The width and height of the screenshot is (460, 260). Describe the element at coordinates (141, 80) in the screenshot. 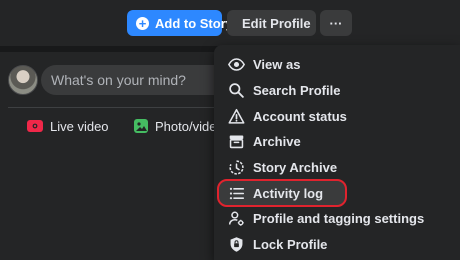

I see `status-input: What's on your mind?` at that location.